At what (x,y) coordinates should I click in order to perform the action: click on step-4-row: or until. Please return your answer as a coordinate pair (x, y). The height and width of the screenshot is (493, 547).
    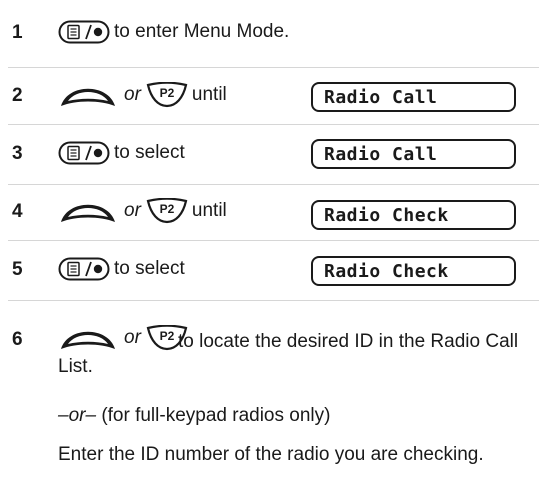
    Looking at the image, I should click on (142, 211).